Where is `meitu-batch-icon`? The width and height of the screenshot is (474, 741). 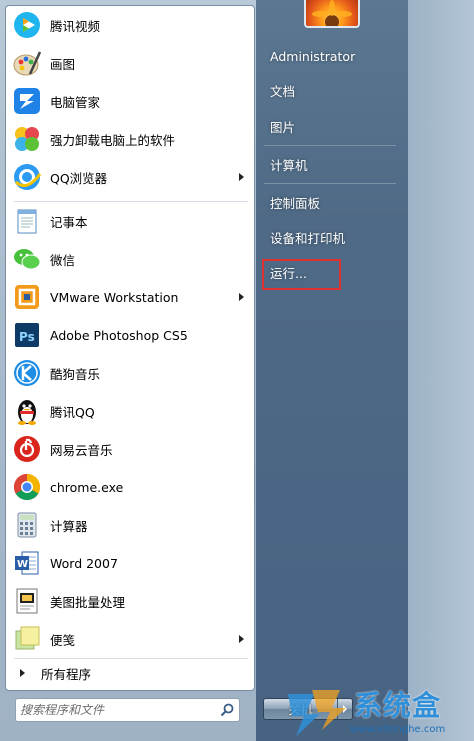
meitu-batch-icon is located at coordinates (27, 601).